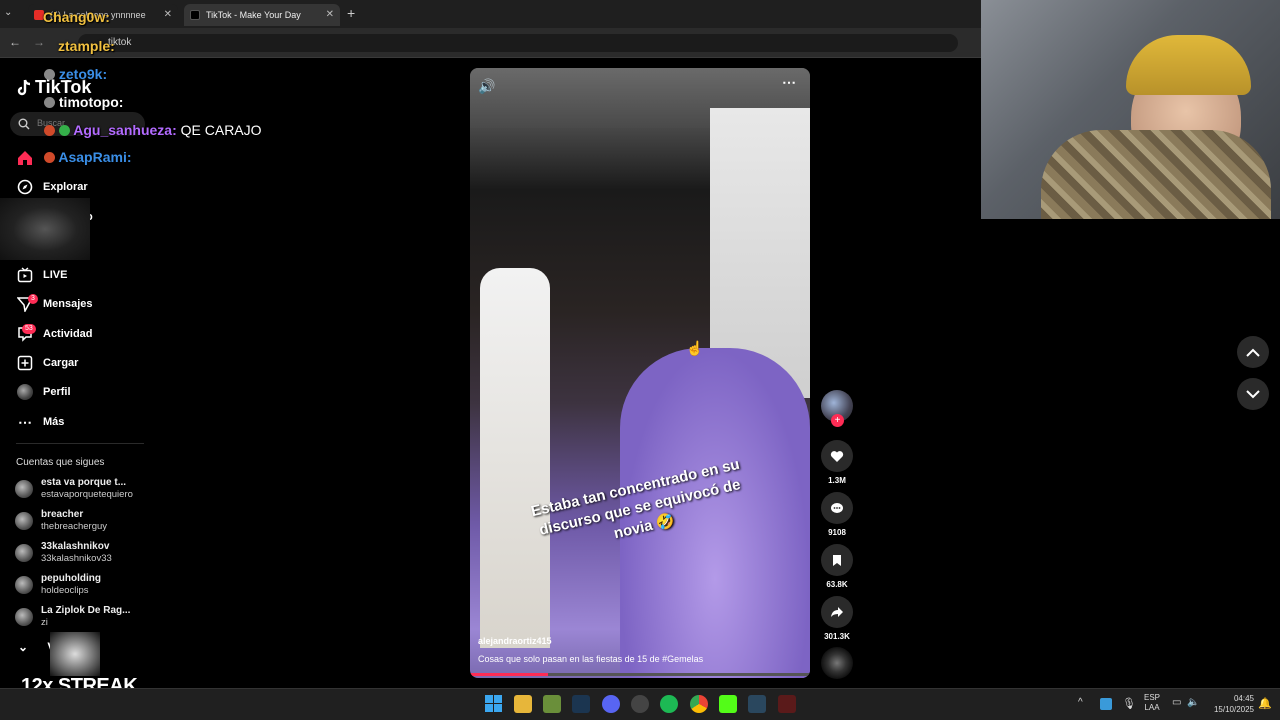  I want to click on mute-icon: 🔊, so click(482, 86).